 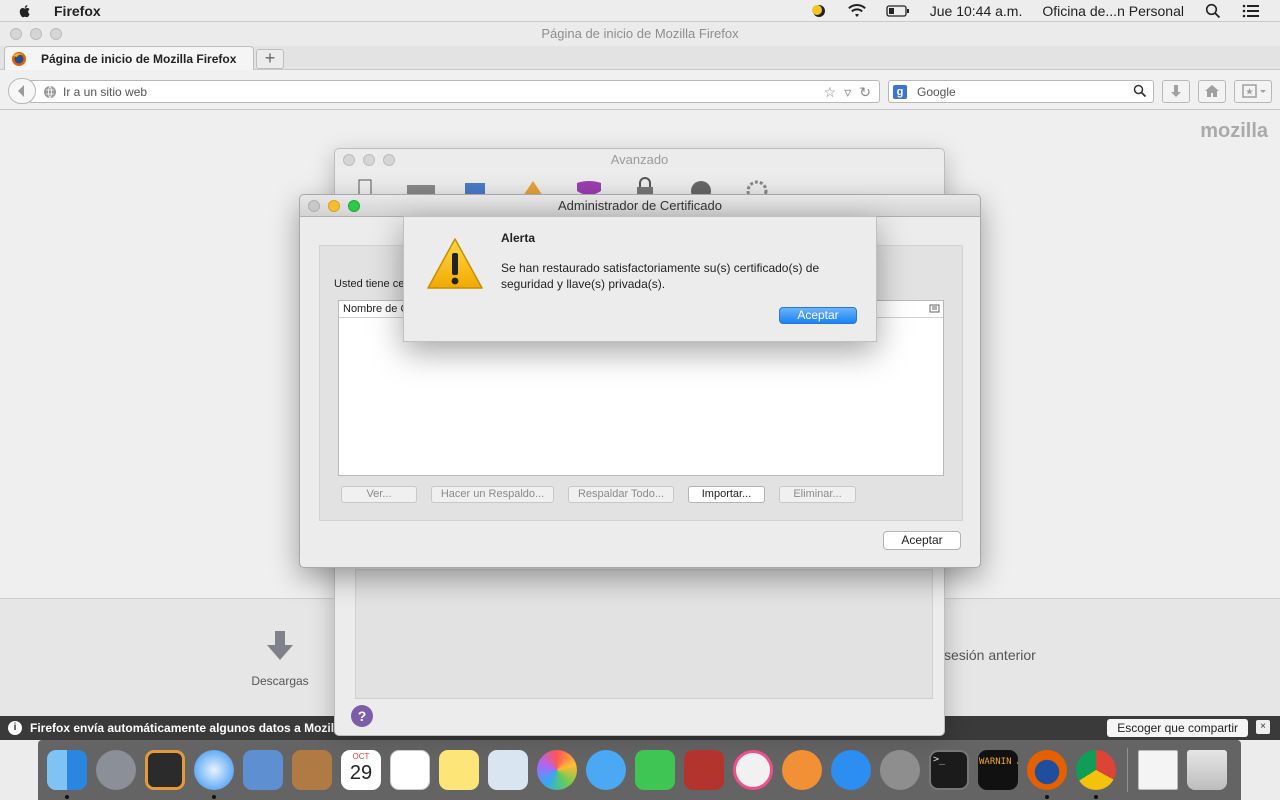 I want to click on cert-intro-text: Usted tiene ce, so click(x=369, y=284).